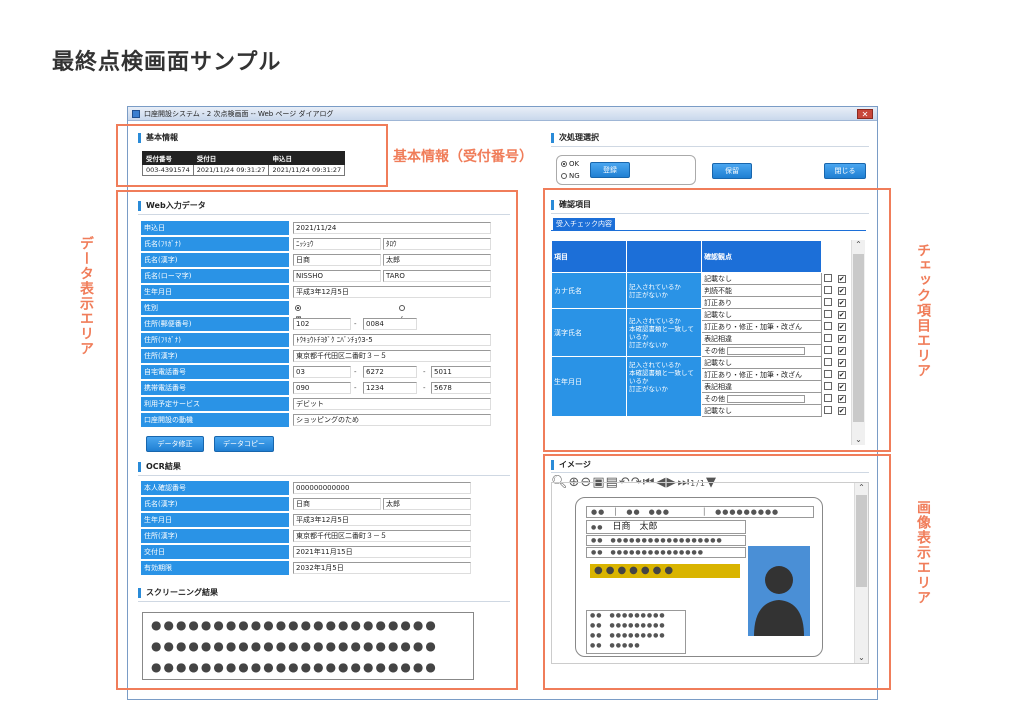  What do you see at coordinates (502, 114) in the screenshot?
I see `window-titlebar: 口座開設システム - 2 次点検画面 -- Web ページ ダイアログ ✕` at bounding box center [502, 114].